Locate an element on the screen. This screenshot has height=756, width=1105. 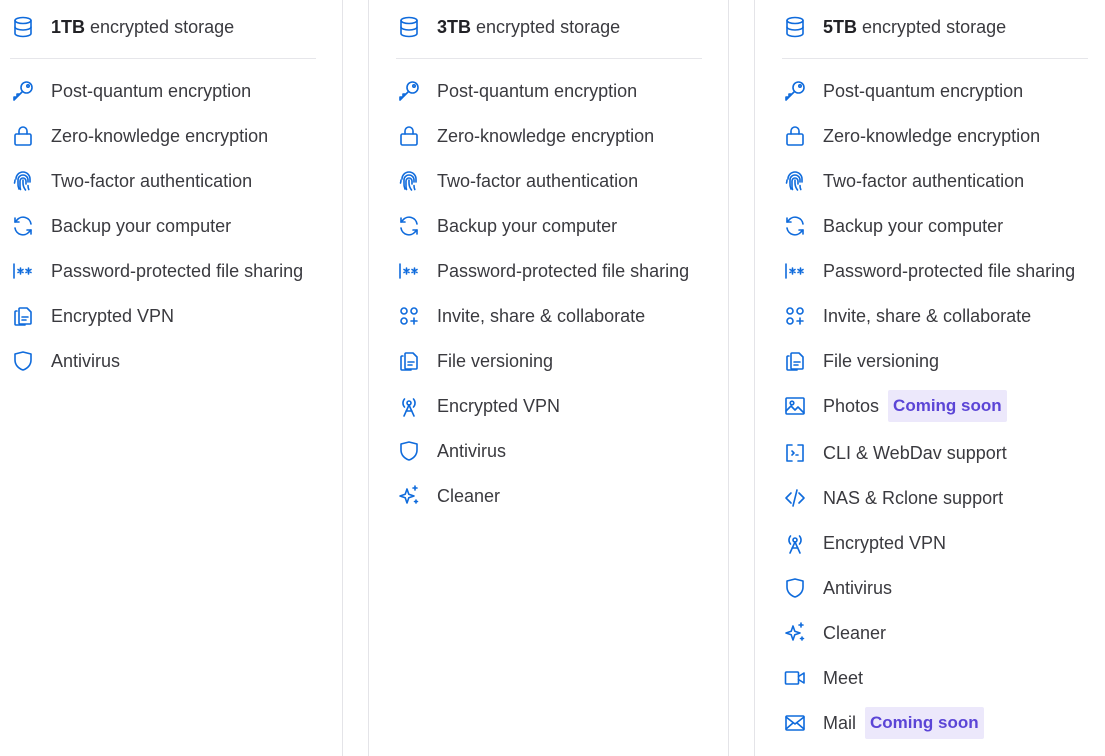
feature-label: Cleaner is located at coordinates (469, 495).